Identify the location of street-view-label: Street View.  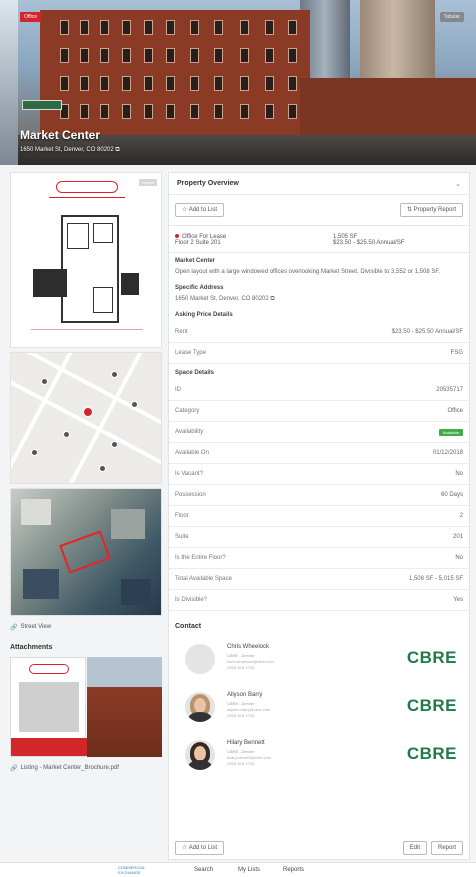
(36, 627).